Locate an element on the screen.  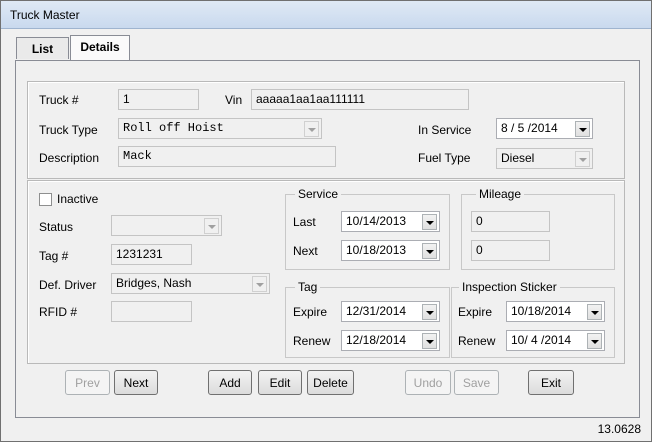
inactive-label: Inactive is located at coordinates (78, 199).